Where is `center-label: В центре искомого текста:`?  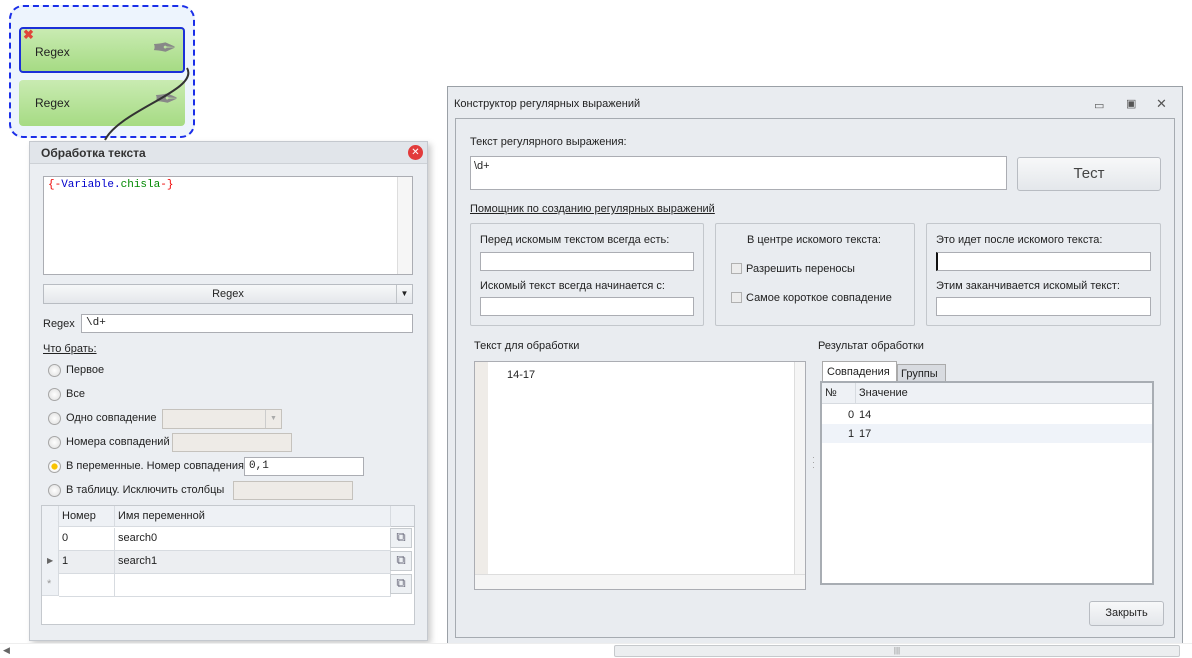
center-label: В центре искомого текста: is located at coordinates (814, 240).